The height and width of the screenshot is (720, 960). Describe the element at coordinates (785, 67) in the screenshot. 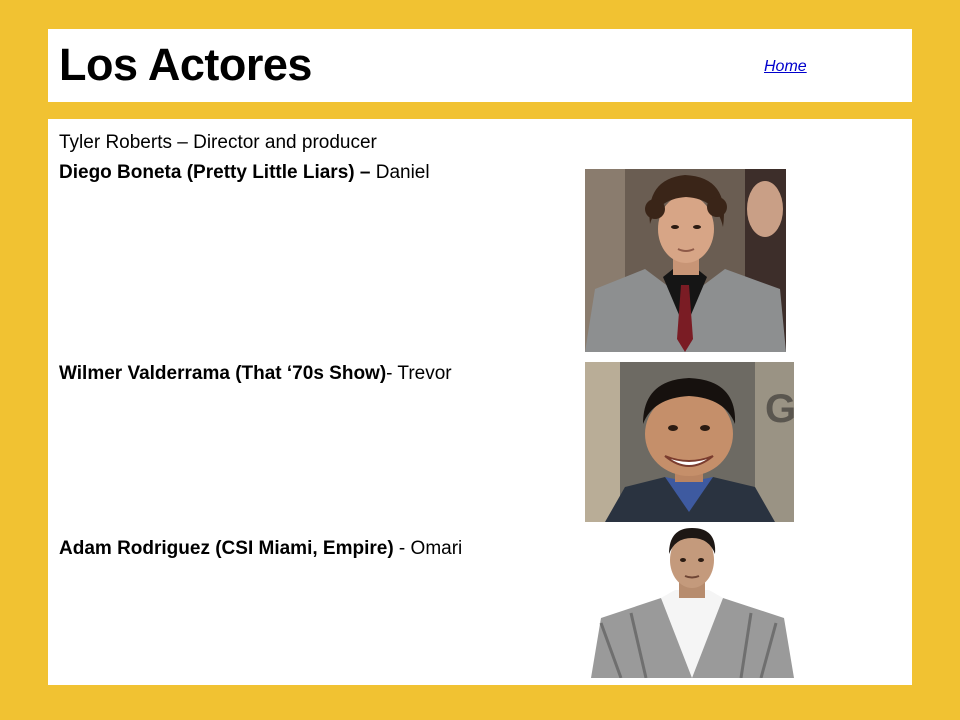

I see `home-link: Home` at that location.